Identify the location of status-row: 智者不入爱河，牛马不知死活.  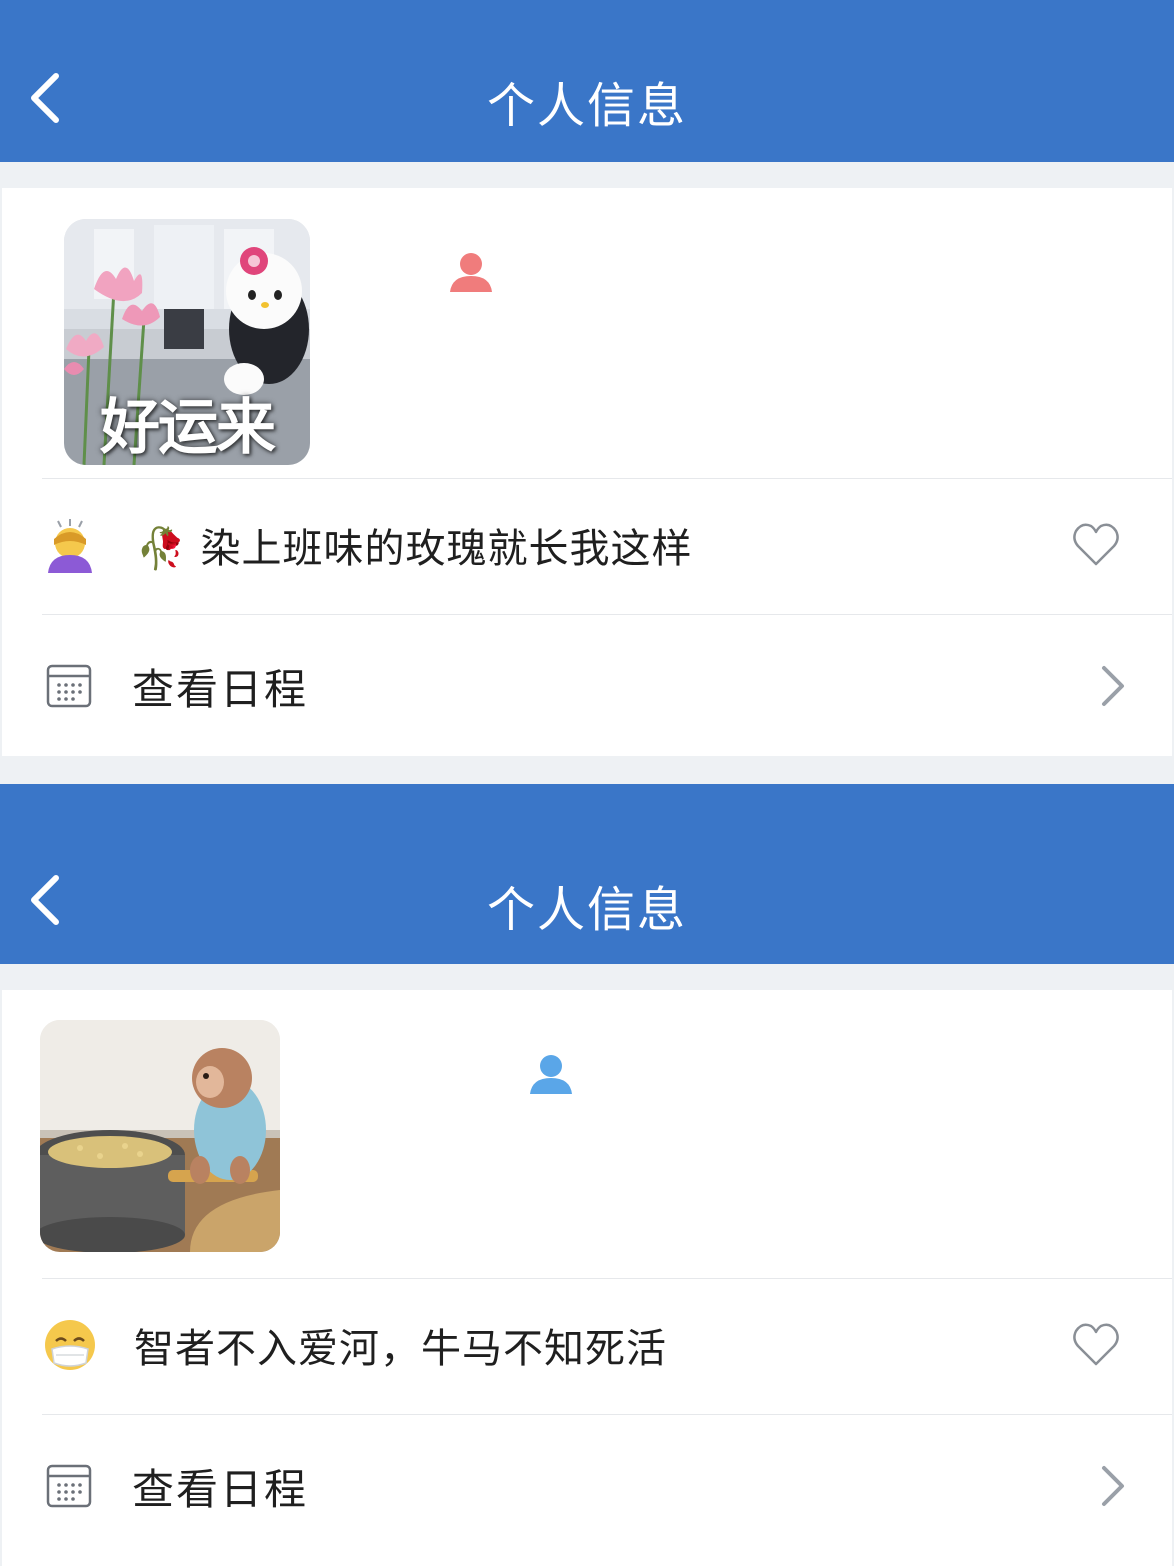
(607, 1345).